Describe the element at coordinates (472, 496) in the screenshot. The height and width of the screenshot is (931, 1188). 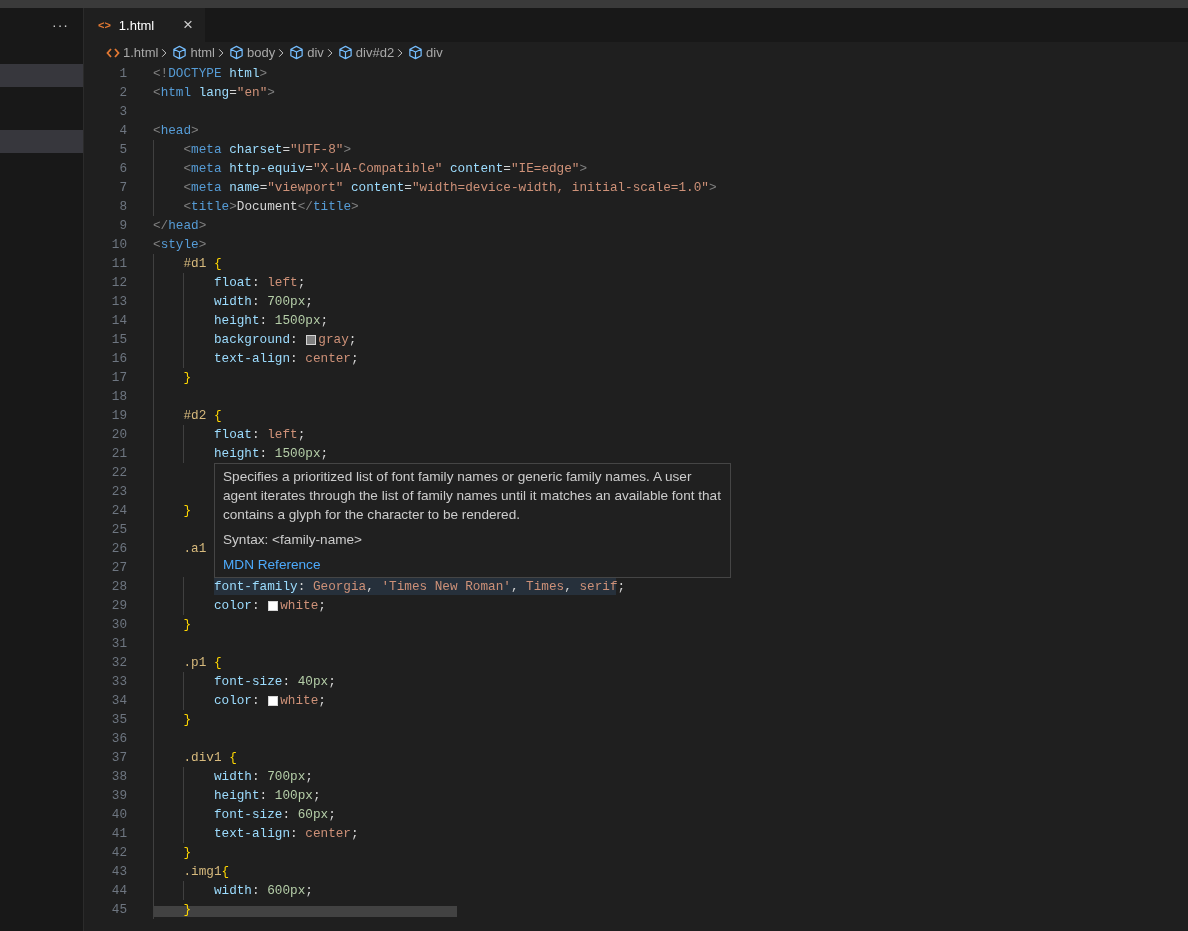
I see `tooltip-description: Specifies a prioritized list of font family names or generic family names. A user agent iterates through the list of family names until it matches an available font that contains a glyph for the character to be rendered.` at that location.